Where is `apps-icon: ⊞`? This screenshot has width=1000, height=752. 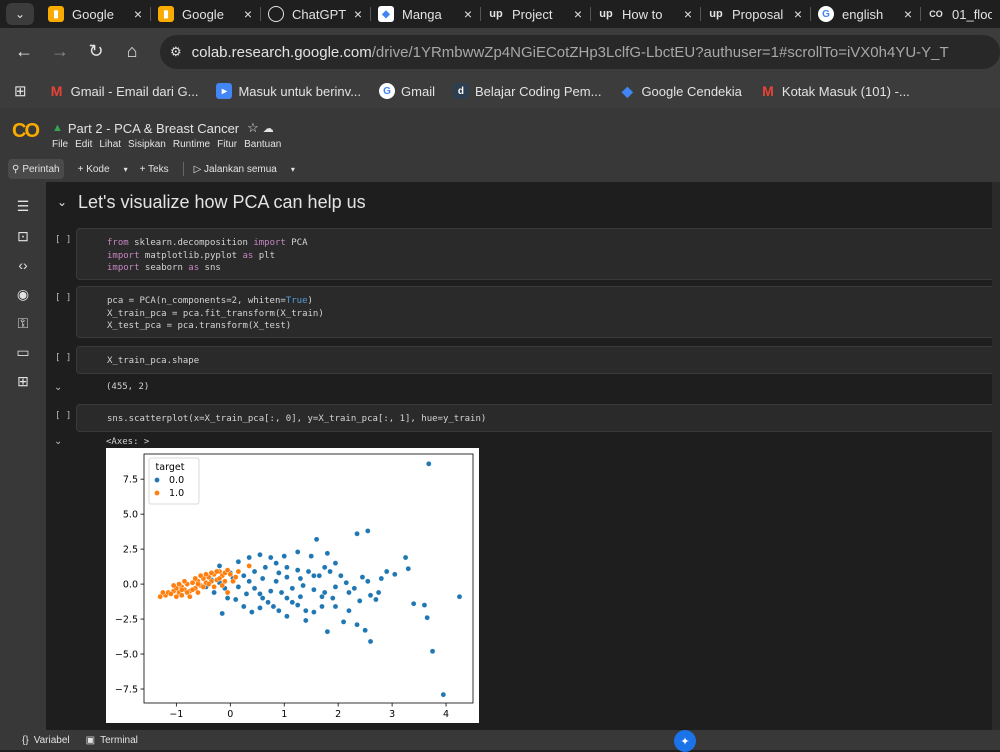
apps-icon: ⊞ is located at coordinates (20, 91).